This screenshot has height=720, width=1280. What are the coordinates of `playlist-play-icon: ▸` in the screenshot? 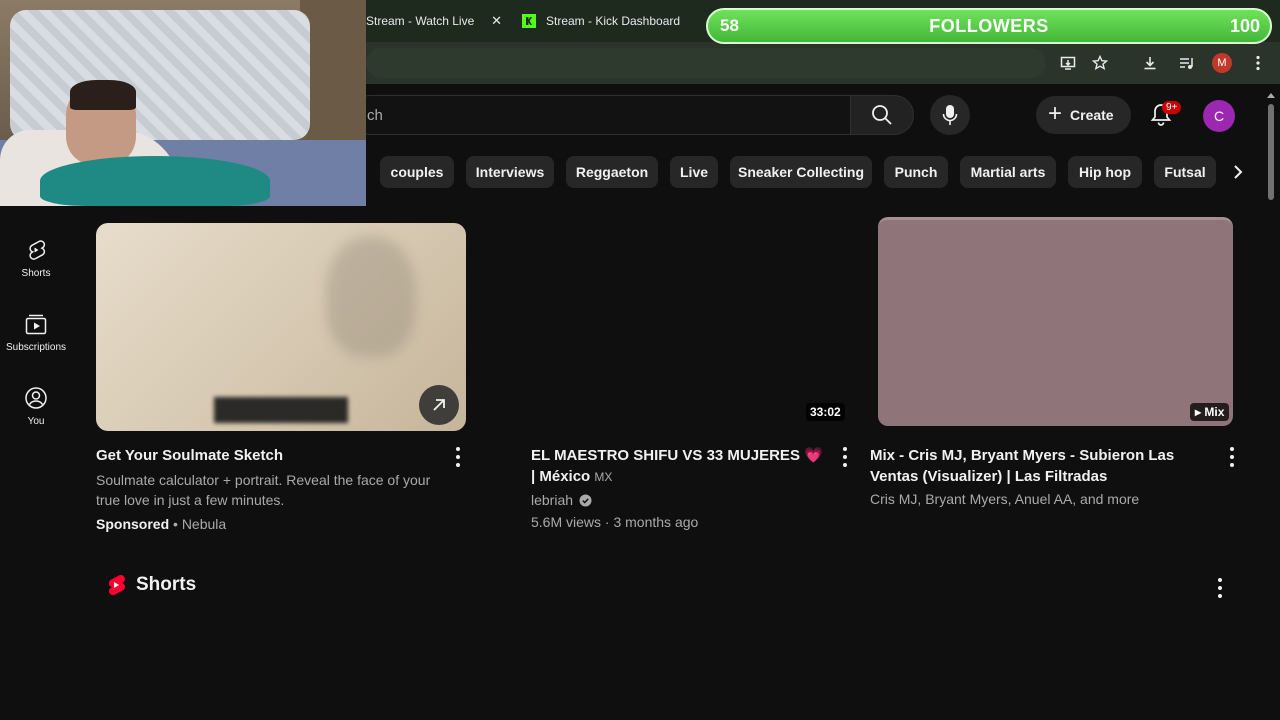 It's located at (1200, 412).